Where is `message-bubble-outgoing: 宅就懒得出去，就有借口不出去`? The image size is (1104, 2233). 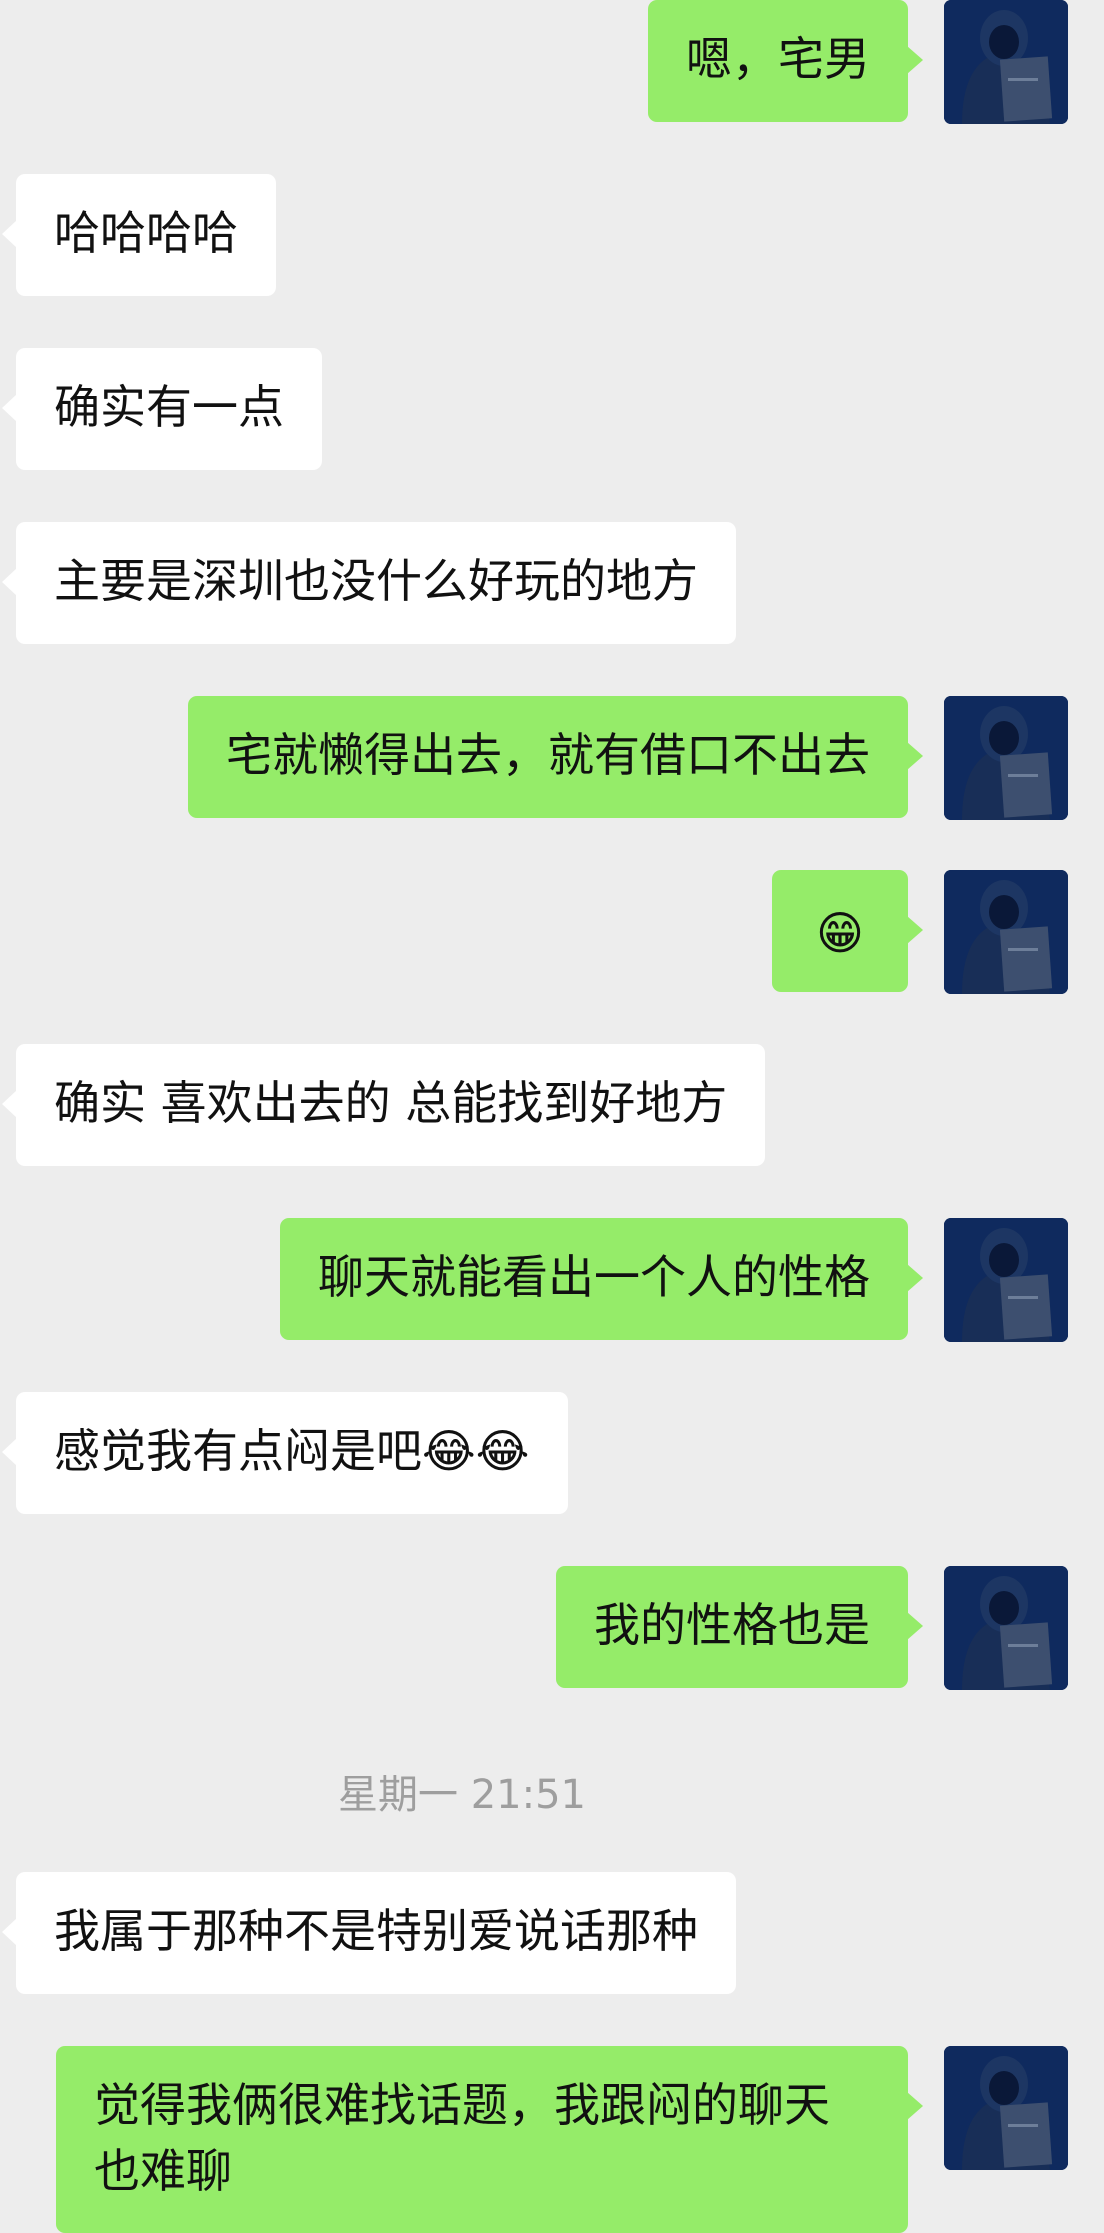 message-bubble-outgoing: 宅就懒得出去，就有借口不出去 is located at coordinates (555, 757).